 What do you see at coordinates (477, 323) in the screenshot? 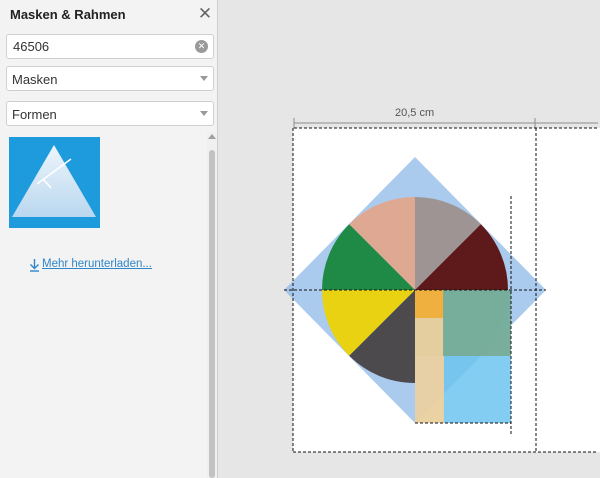
I see `teal-rect` at bounding box center [477, 323].